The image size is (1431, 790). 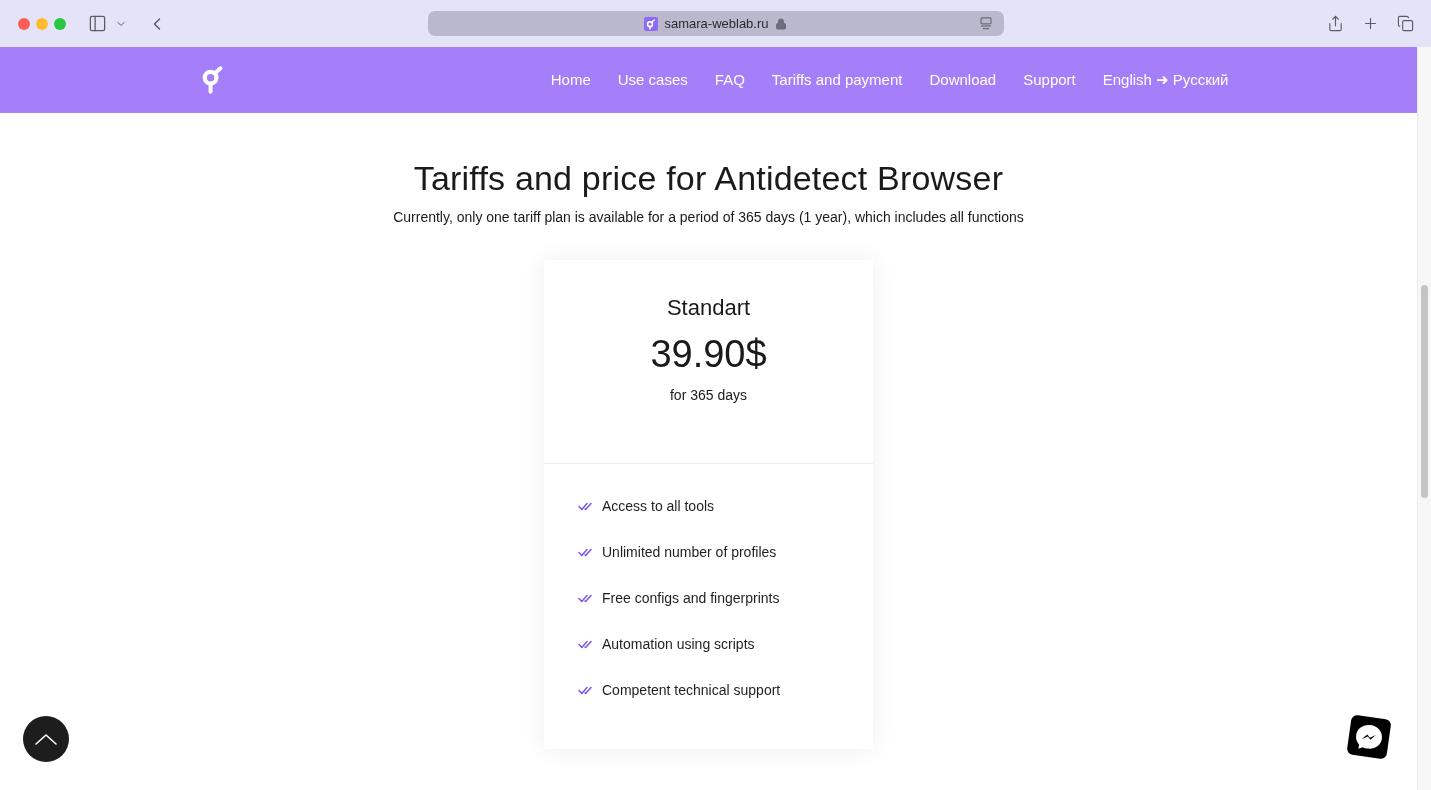 What do you see at coordinates (1165, 80) in the screenshot?
I see `nav-link: English ➜ Русский` at bounding box center [1165, 80].